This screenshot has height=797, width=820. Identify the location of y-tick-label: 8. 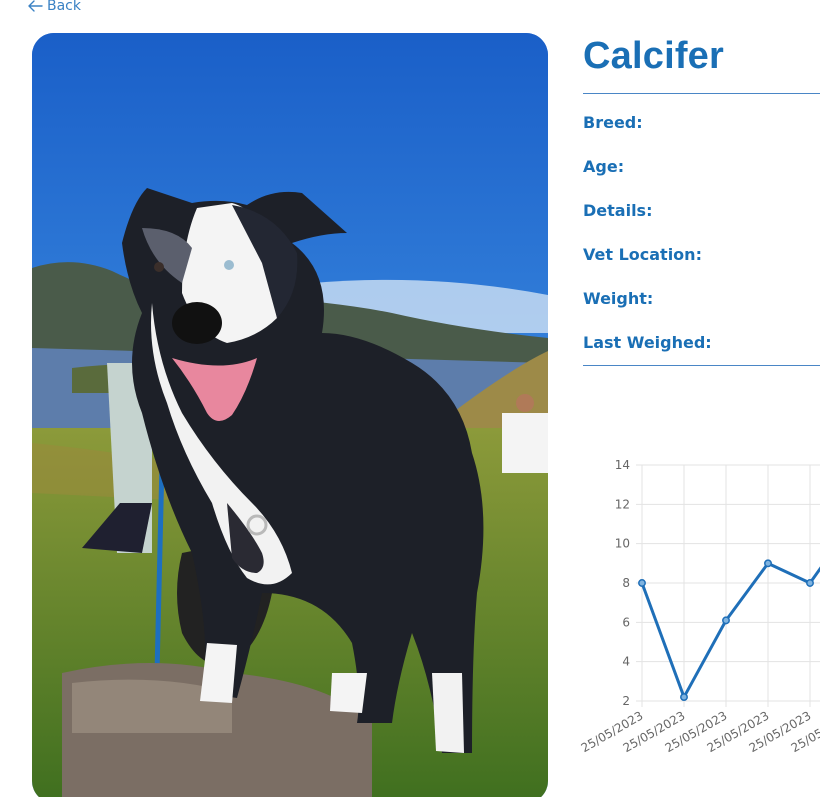
(626, 583).